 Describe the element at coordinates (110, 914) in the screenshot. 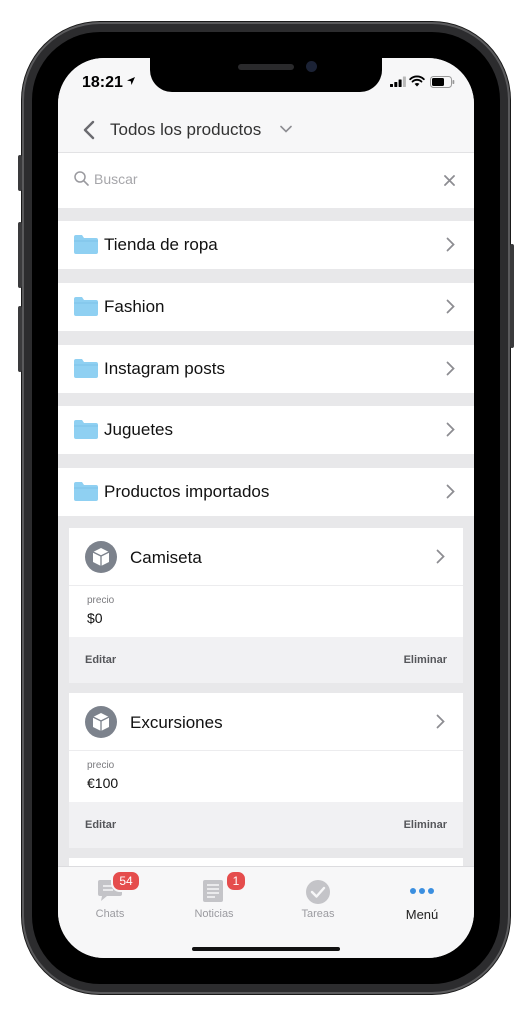

I see `tab-label: Chats` at that location.